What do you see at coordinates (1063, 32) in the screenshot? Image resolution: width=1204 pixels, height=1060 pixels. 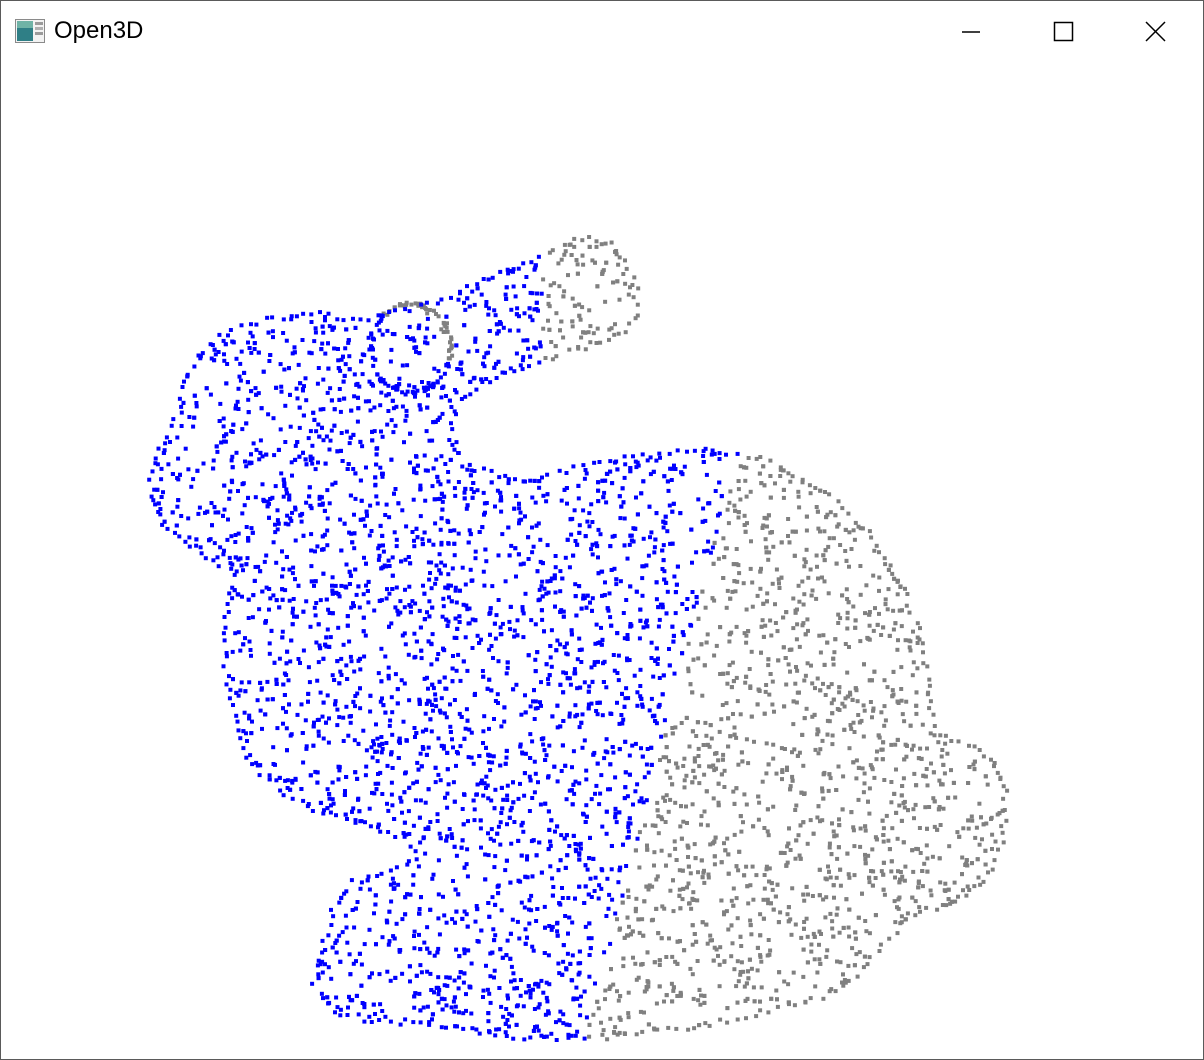 I see `maximize-button` at bounding box center [1063, 32].